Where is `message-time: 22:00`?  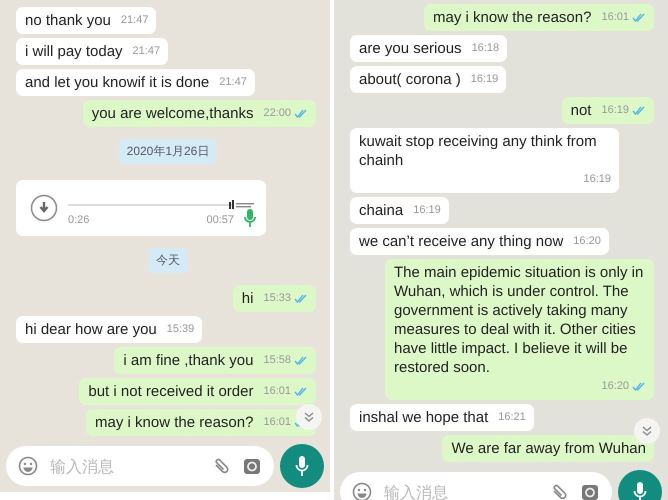 message-time: 22:00 is located at coordinates (277, 113).